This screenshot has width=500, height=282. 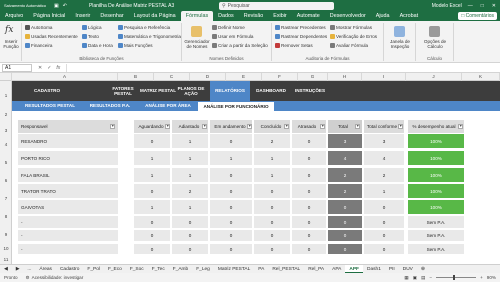 What do you see at coordinates (276, 5) in the screenshot?
I see `search-box: ⚲ Pesquisar` at bounding box center [276, 5].